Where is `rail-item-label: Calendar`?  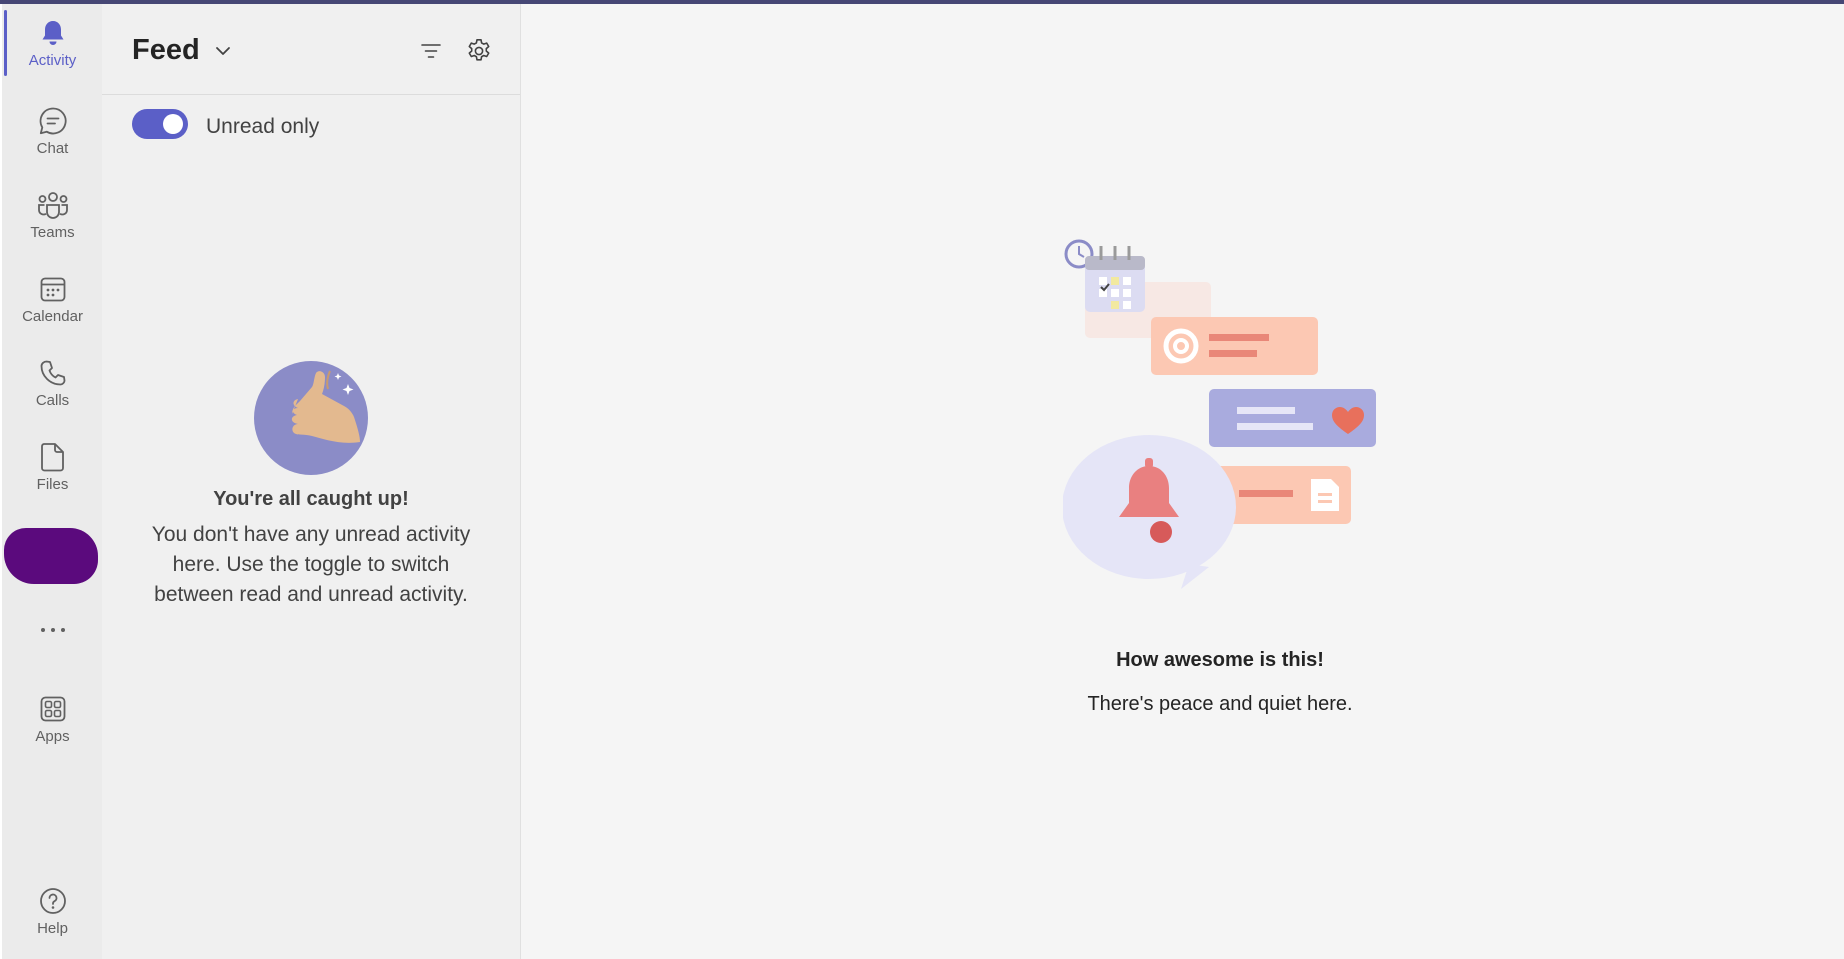
rail-item-label: Calendar is located at coordinates (52, 316).